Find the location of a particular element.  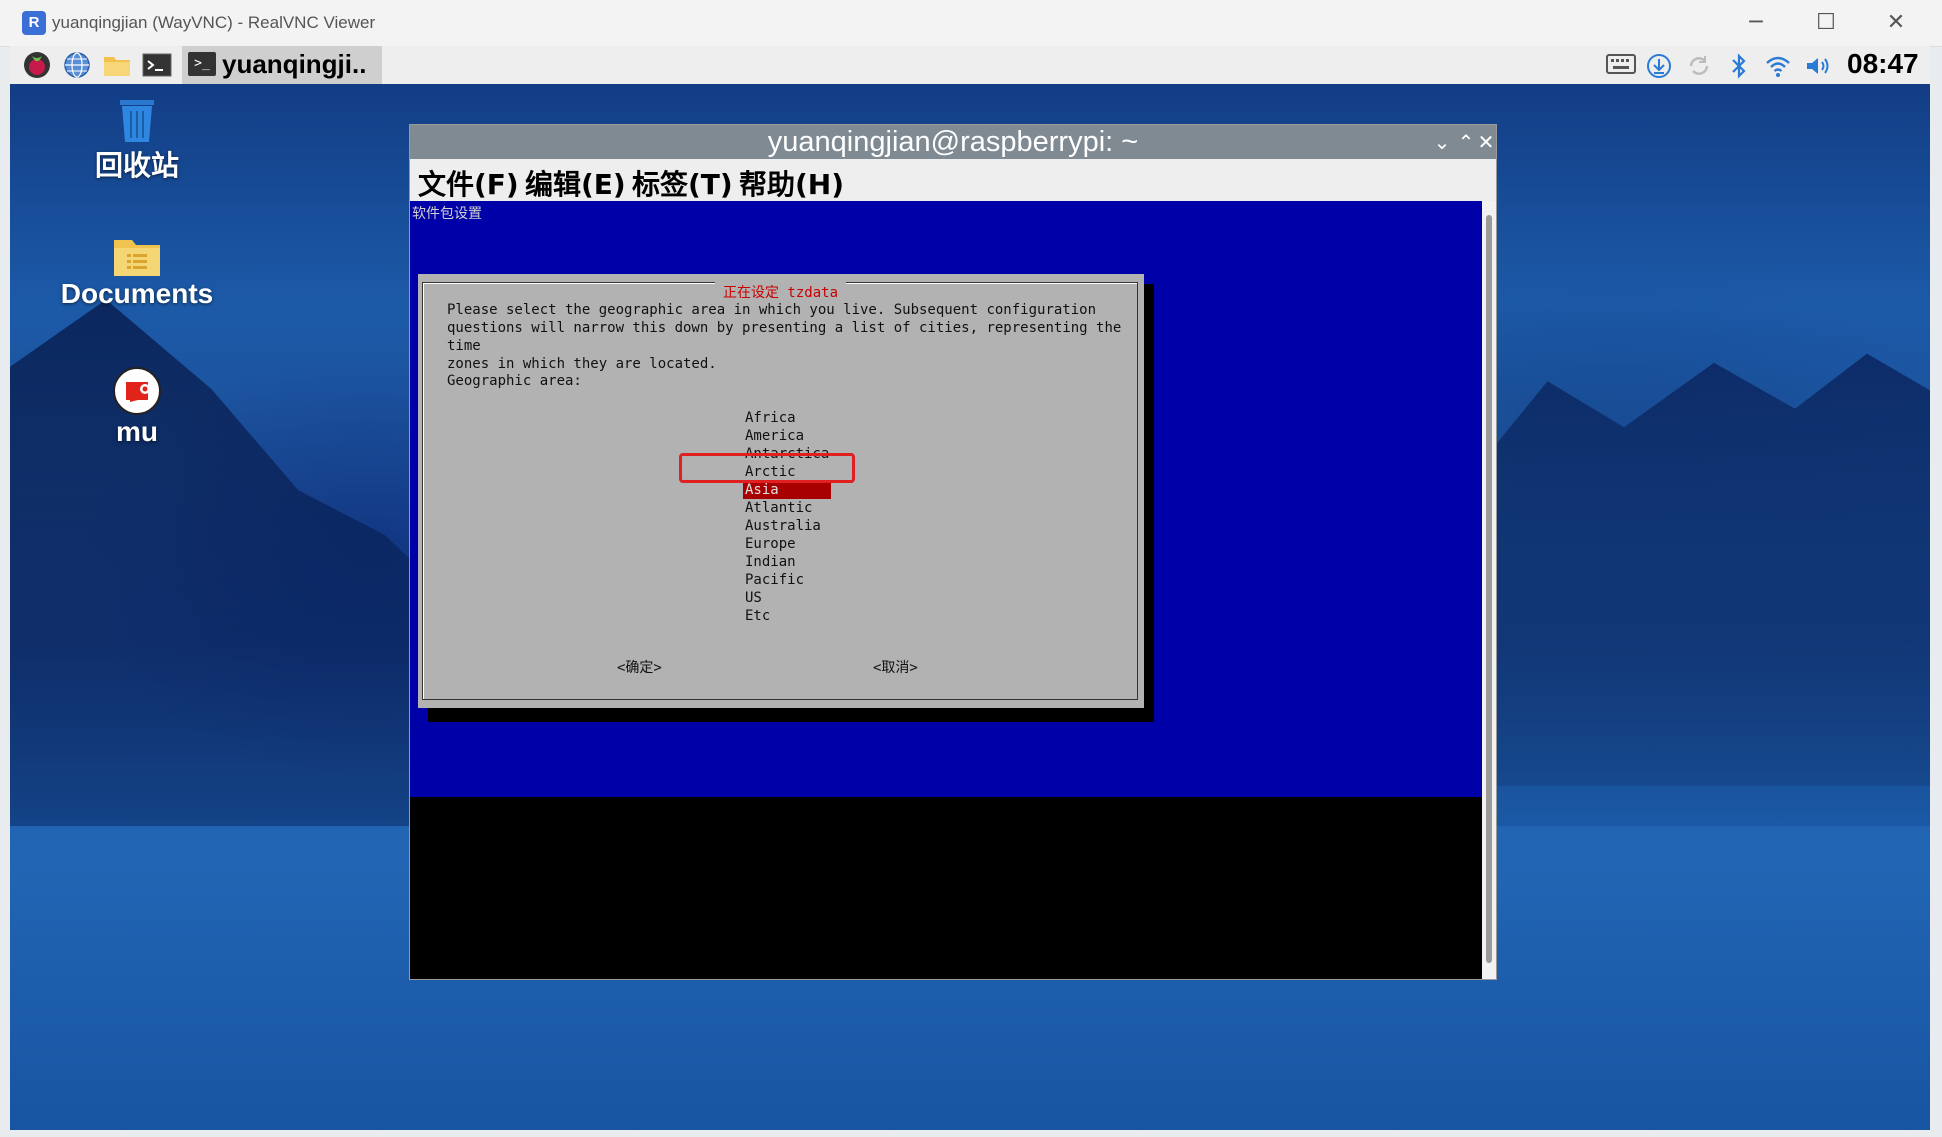

list-item: Etc is located at coordinates (787, 616).